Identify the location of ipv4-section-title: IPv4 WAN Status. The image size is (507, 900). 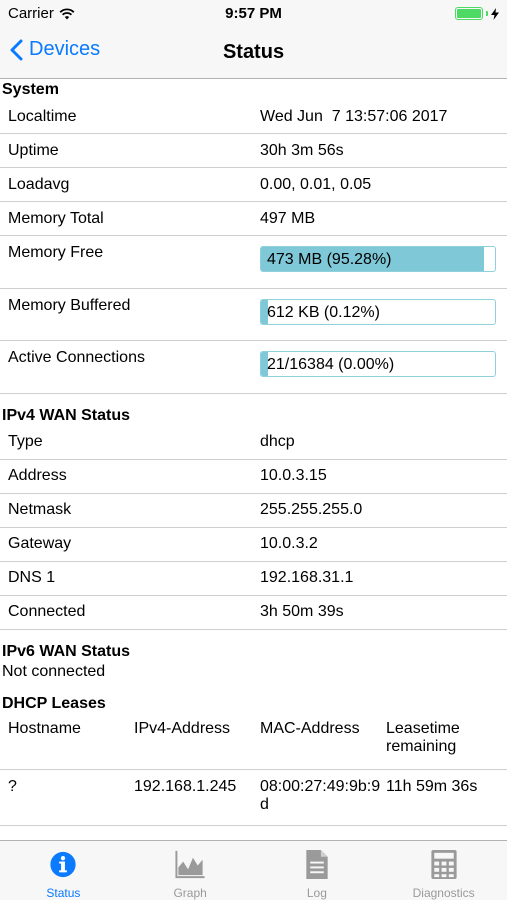
(66, 415).